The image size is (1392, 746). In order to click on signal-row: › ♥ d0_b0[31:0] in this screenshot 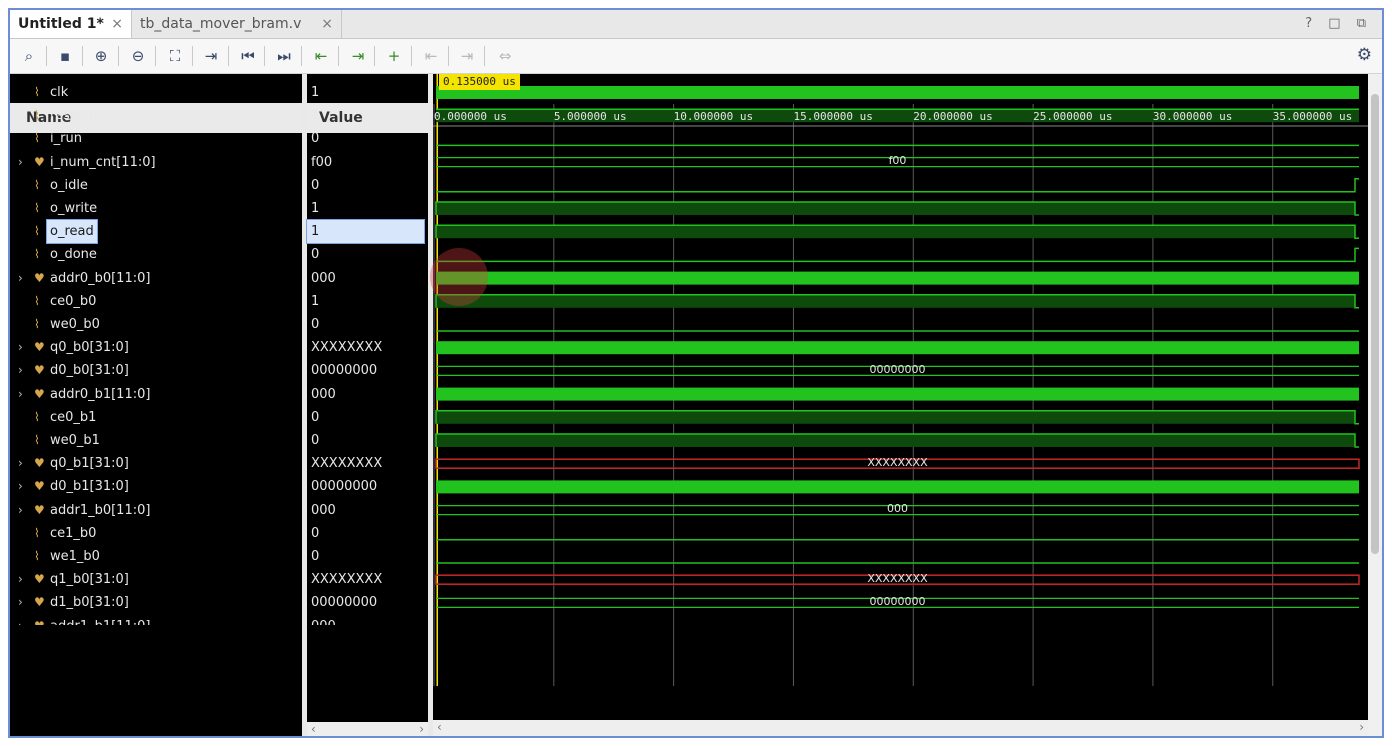, I will do `click(156, 370)`.